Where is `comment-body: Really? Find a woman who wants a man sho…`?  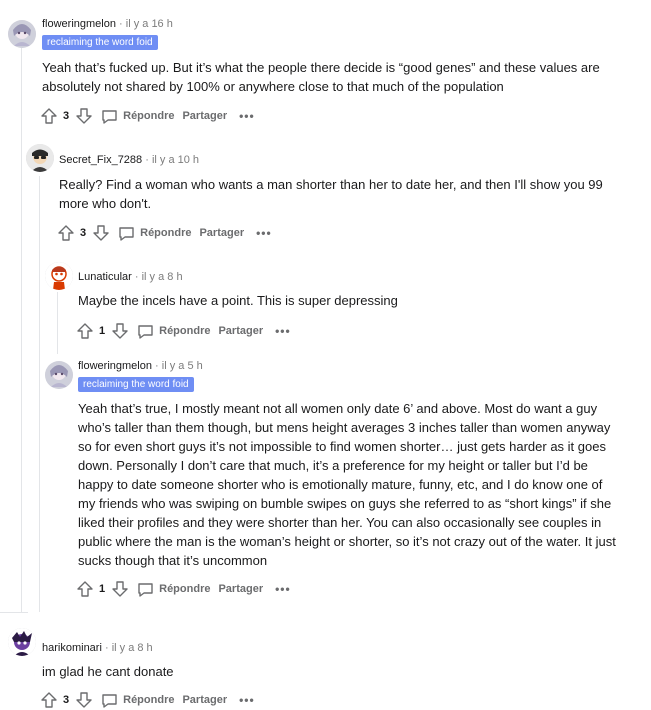
comment-body: Really? Find a woman who wants a man sho… is located at coordinates (331, 194).